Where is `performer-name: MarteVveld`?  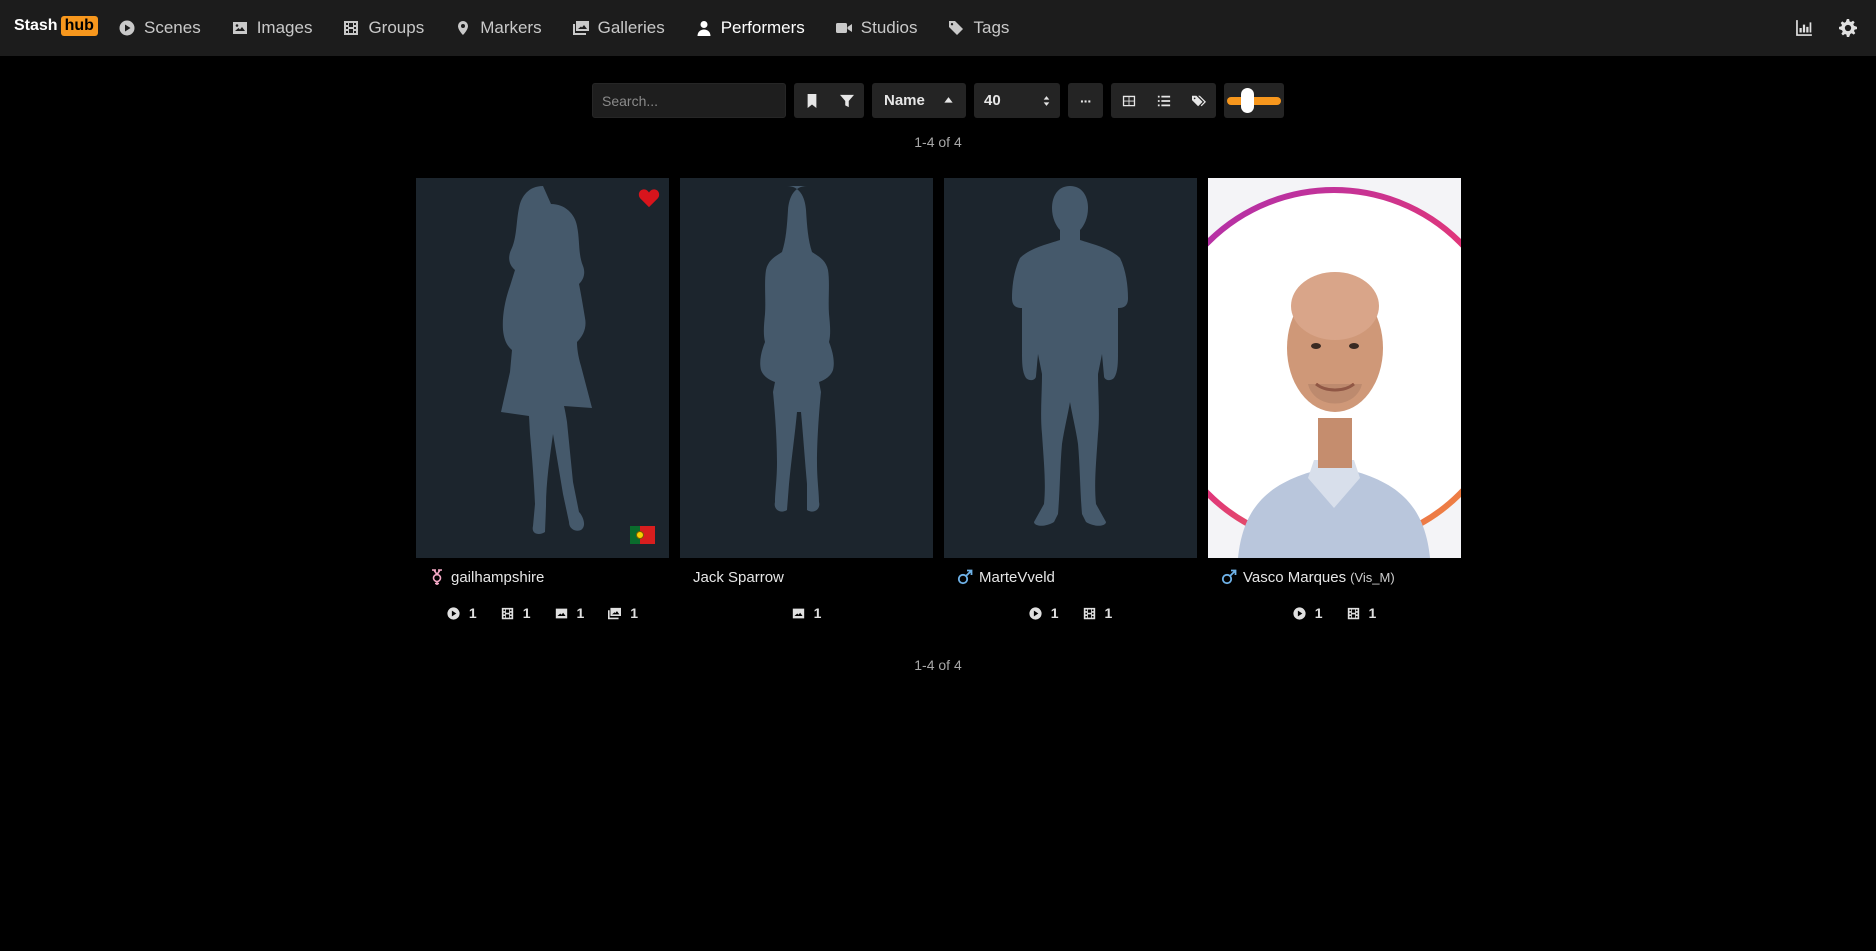
performer-name: MarteVveld is located at coordinates (1017, 577).